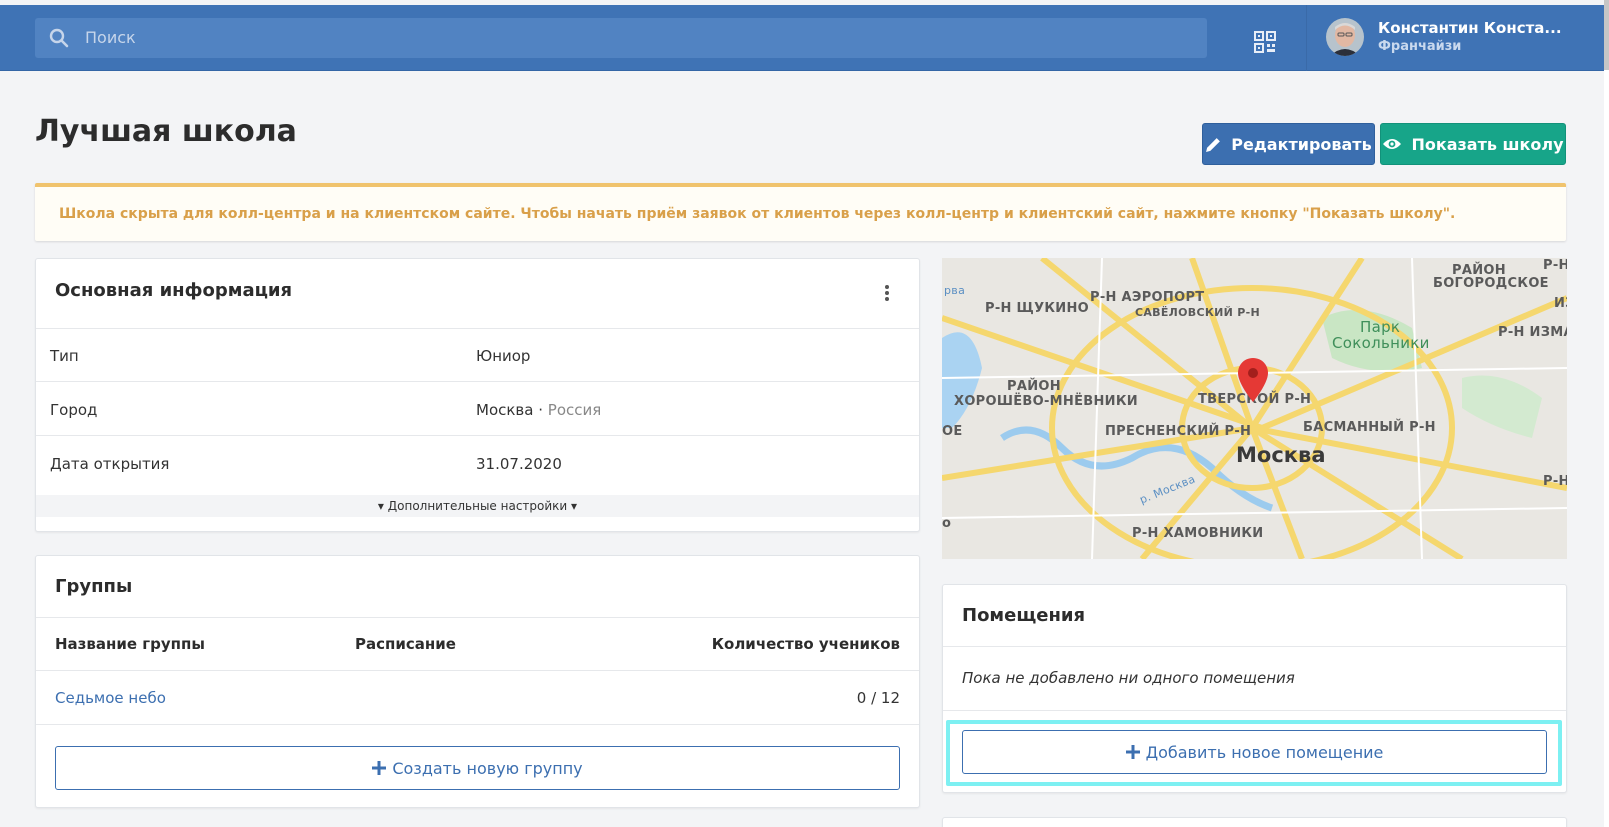 This screenshot has width=1609, height=827. I want to click on map-label: БОГОРОДСКОЕ, so click(1491, 283).